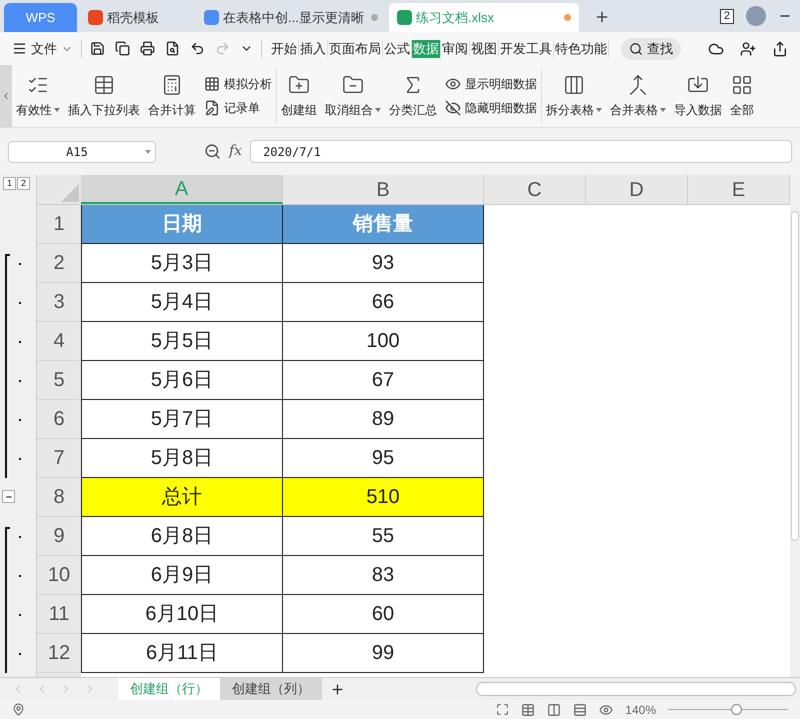 The image size is (800, 719). I want to click on outline-level-button: 1, so click(9, 183).